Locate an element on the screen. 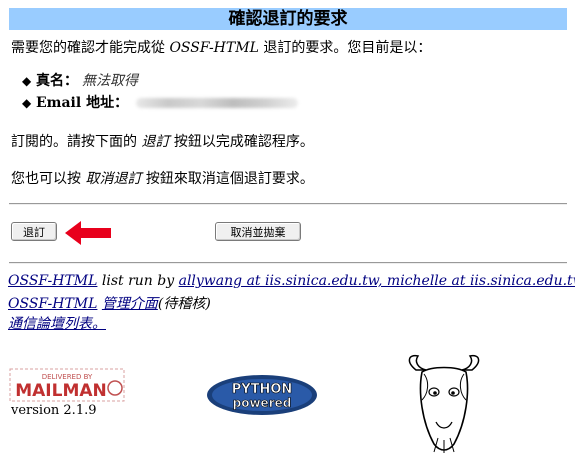 The height and width of the screenshot is (473, 575). overview-link: 通信論壇列表。 is located at coordinates (57, 324).